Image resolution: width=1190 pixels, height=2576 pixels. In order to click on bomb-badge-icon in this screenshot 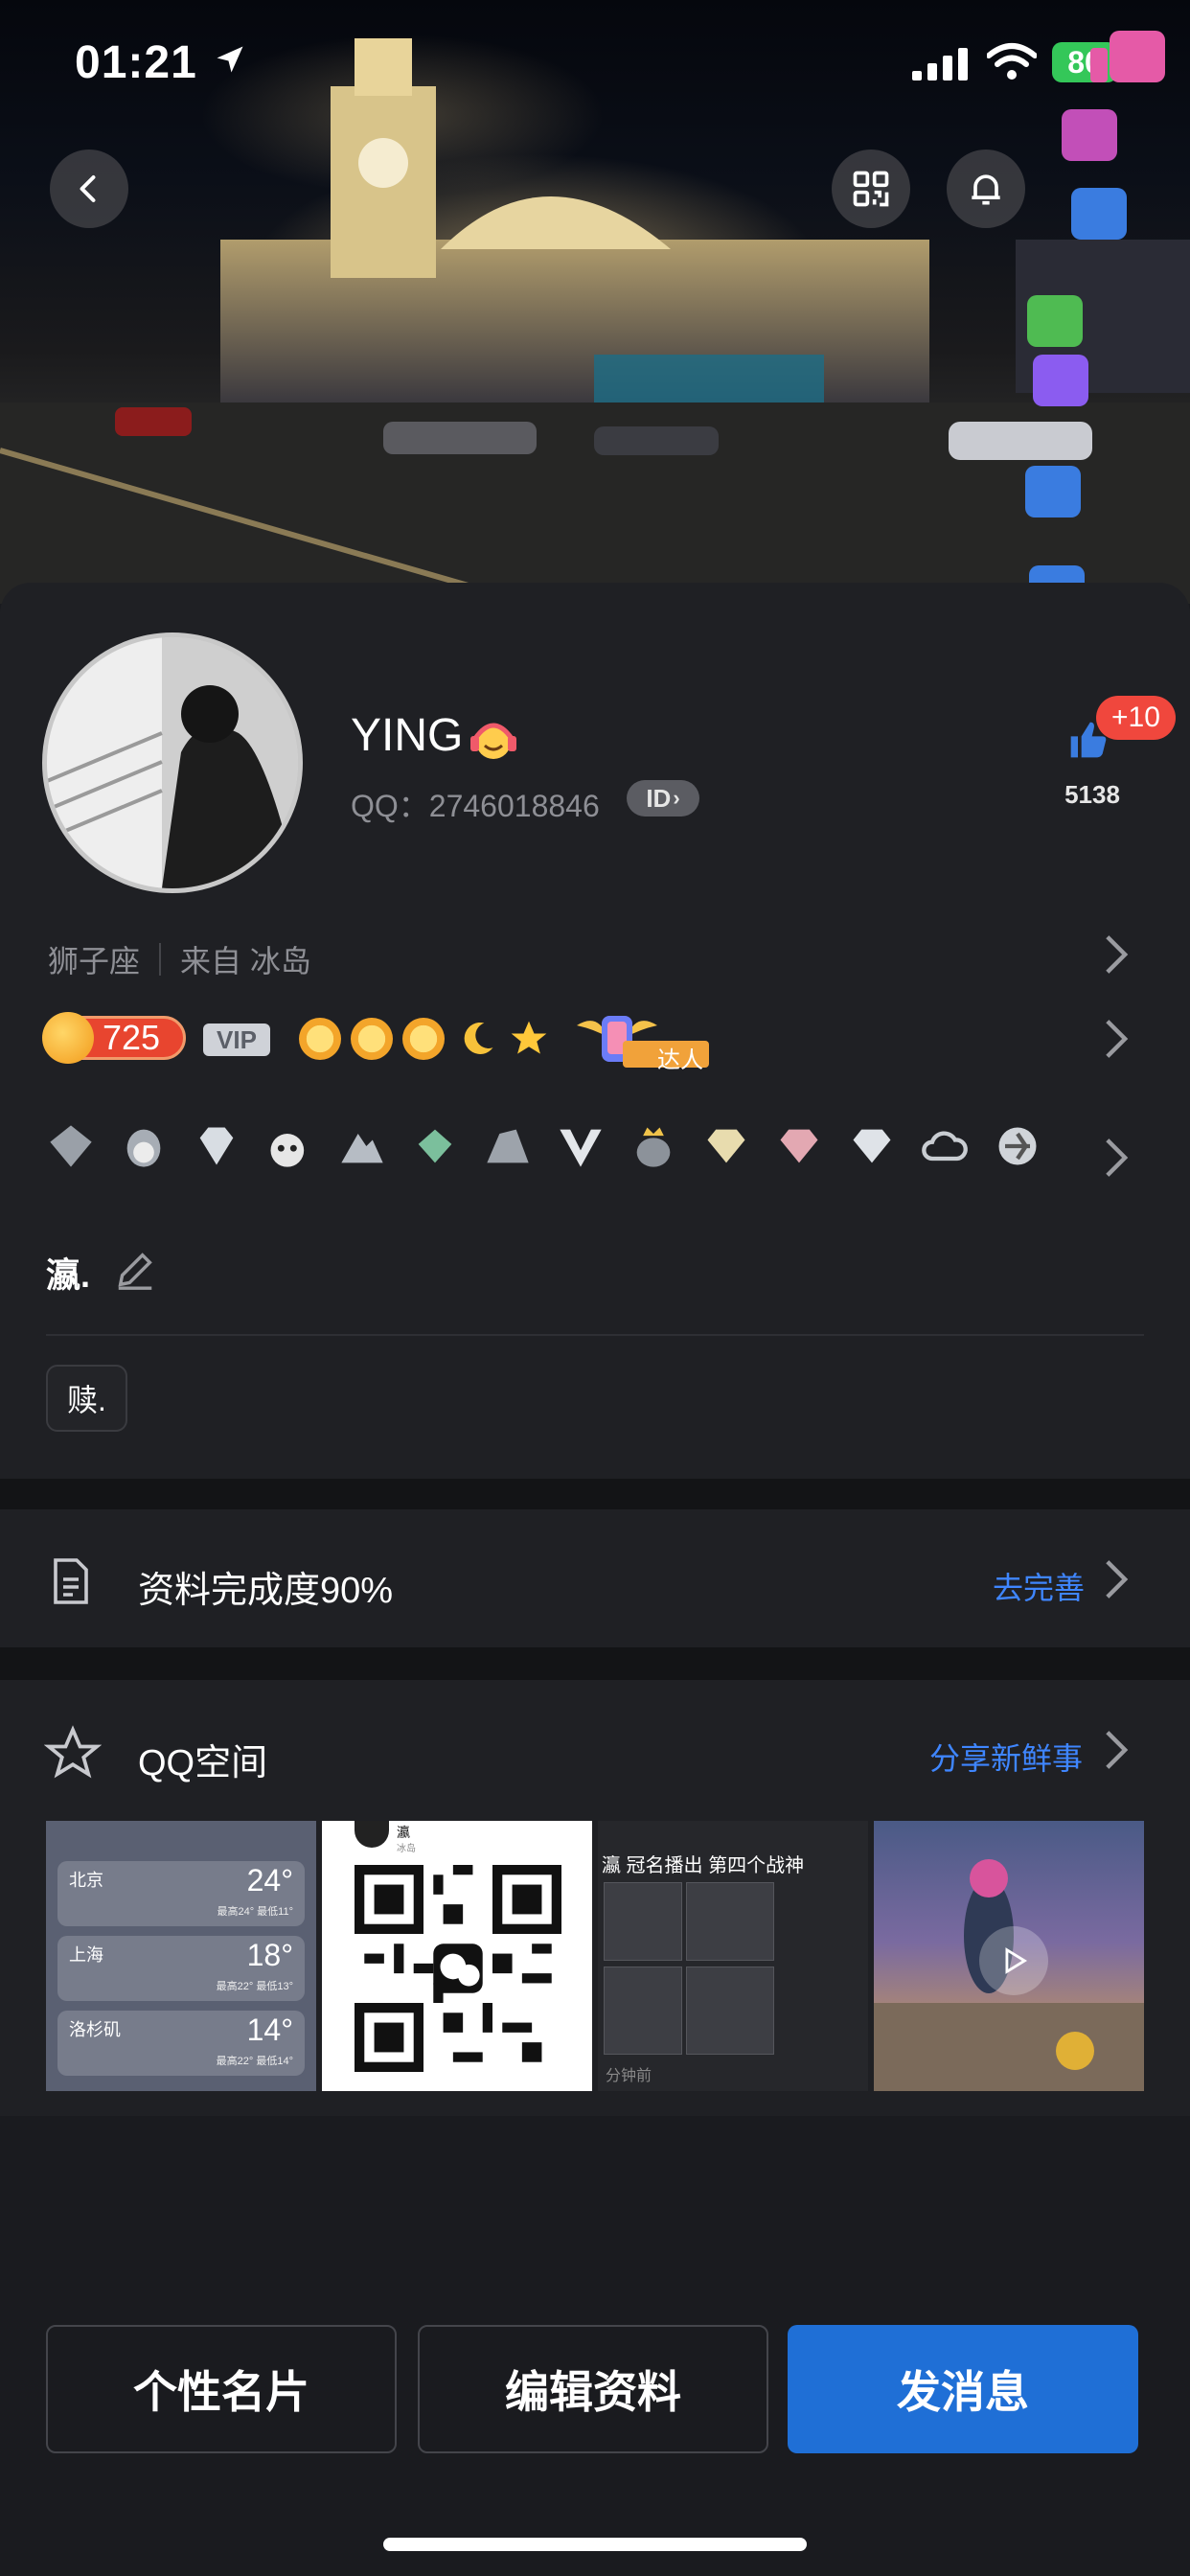, I will do `click(289, 1146)`.